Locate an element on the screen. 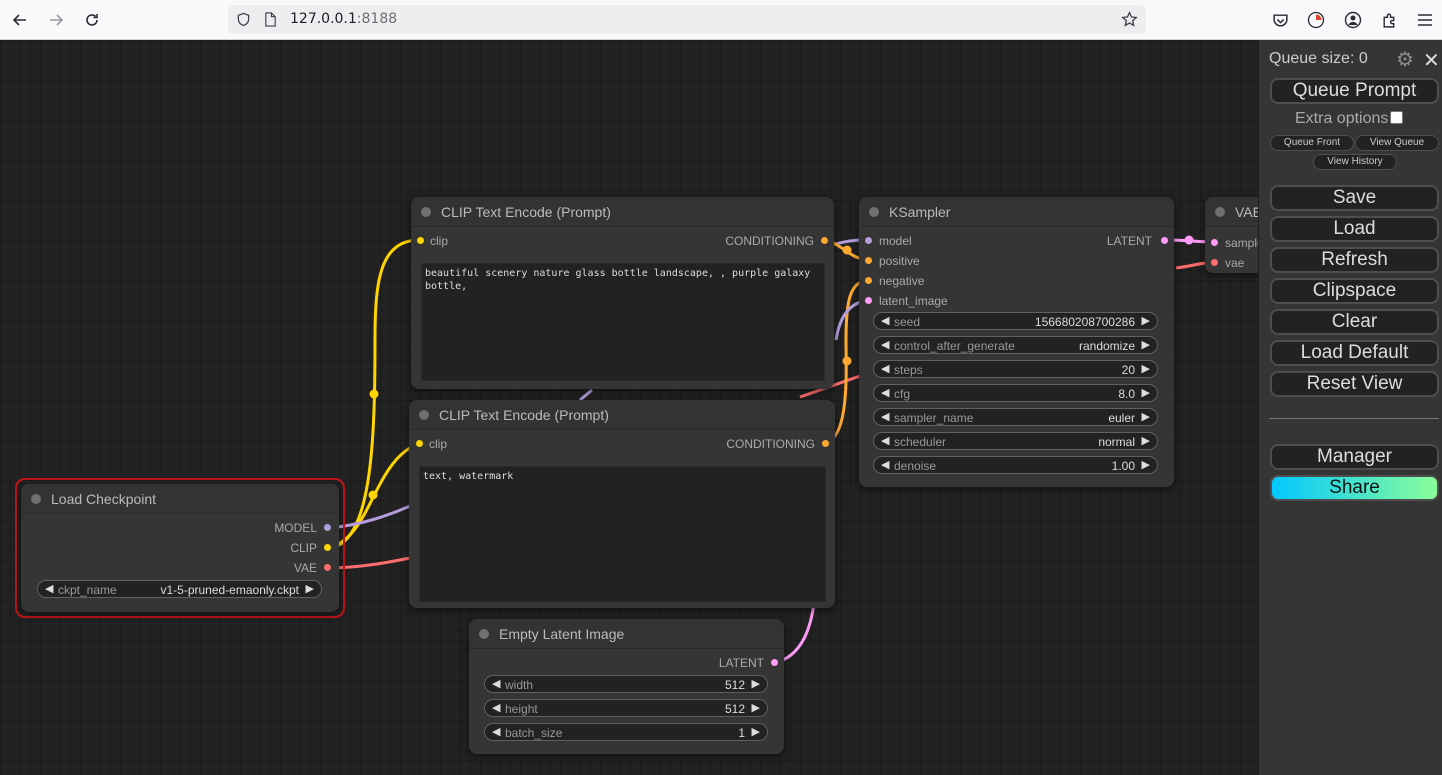 Image resolution: width=1442 pixels, height=775 pixels. queue-front-button: Queue Front is located at coordinates (1312, 143).